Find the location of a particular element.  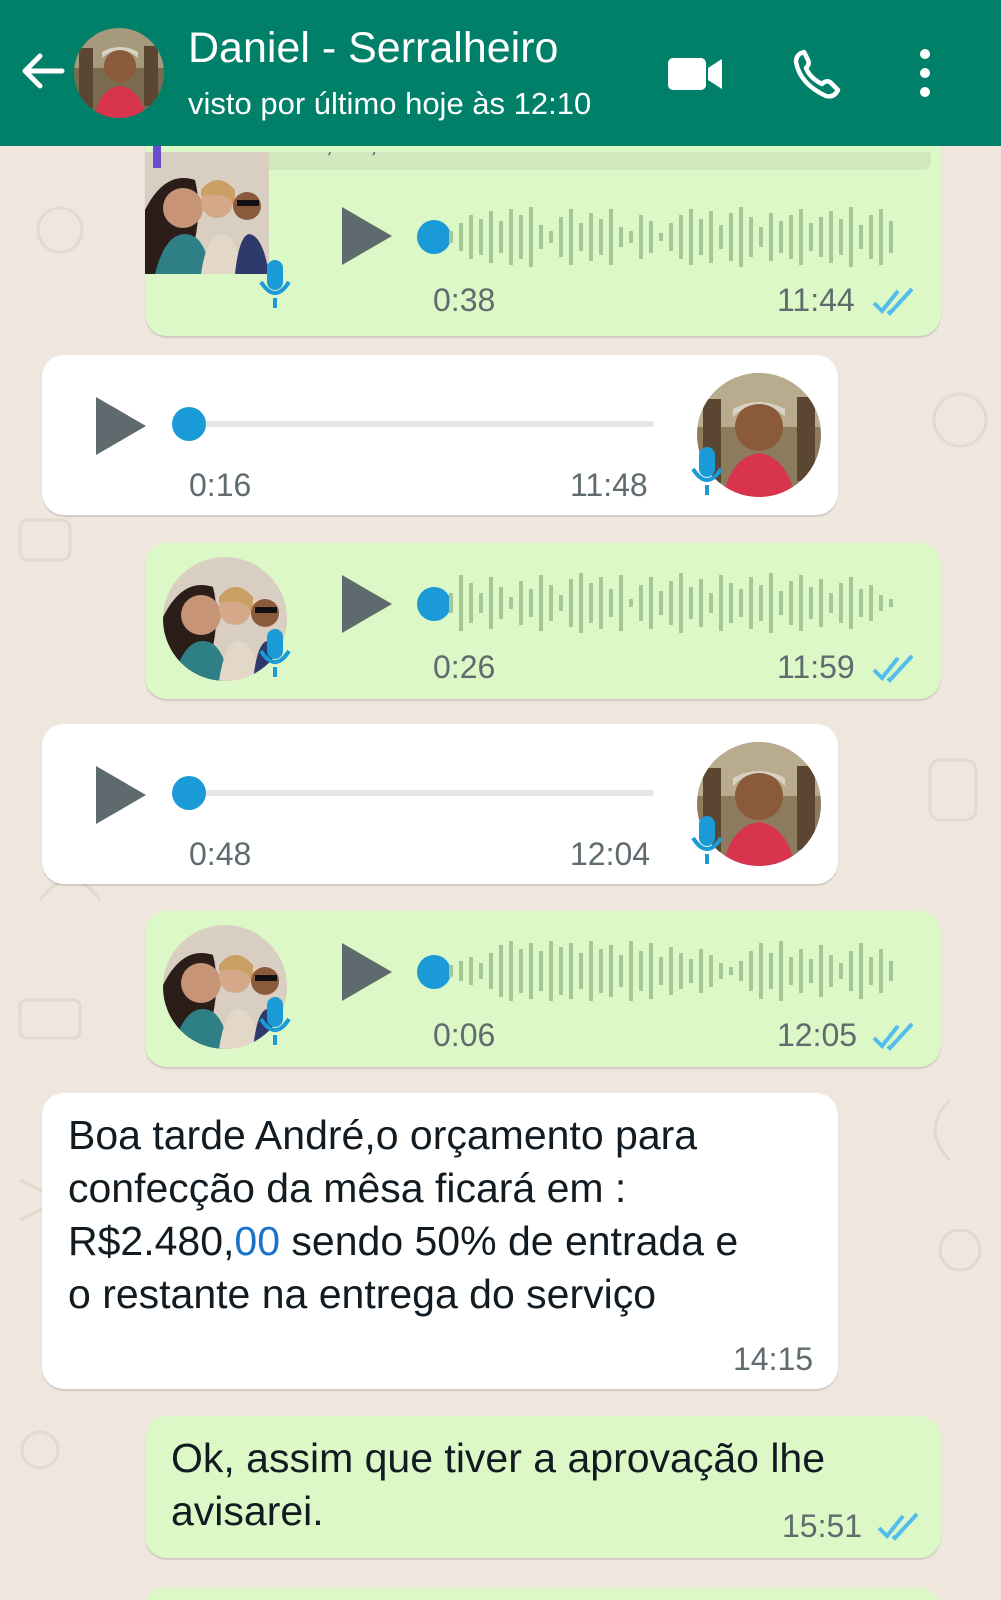

message-time: 11:59 is located at coordinates (816, 667).